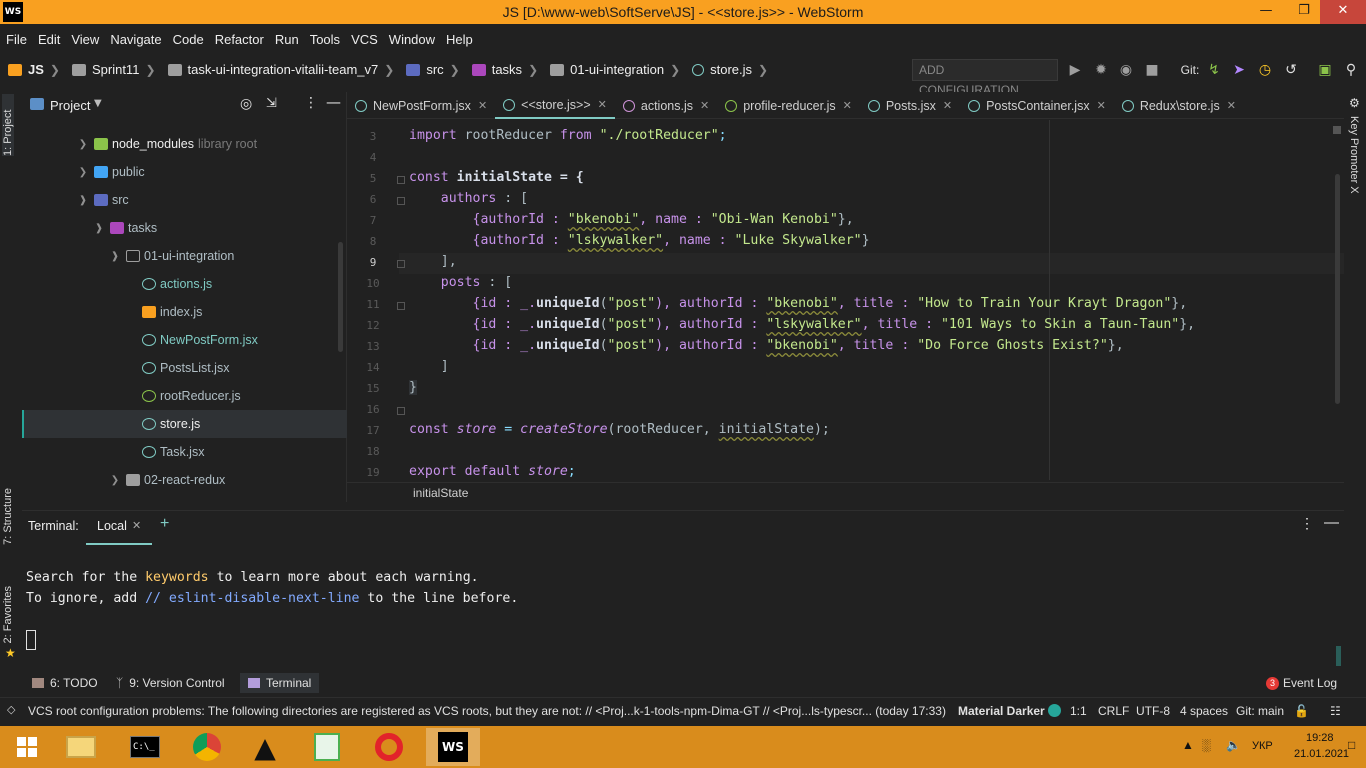 The width and height of the screenshot is (1366, 768). What do you see at coordinates (184, 312) in the screenshot?
I see `tree-item-index-js: index.js` at bounding box center [184, 312].